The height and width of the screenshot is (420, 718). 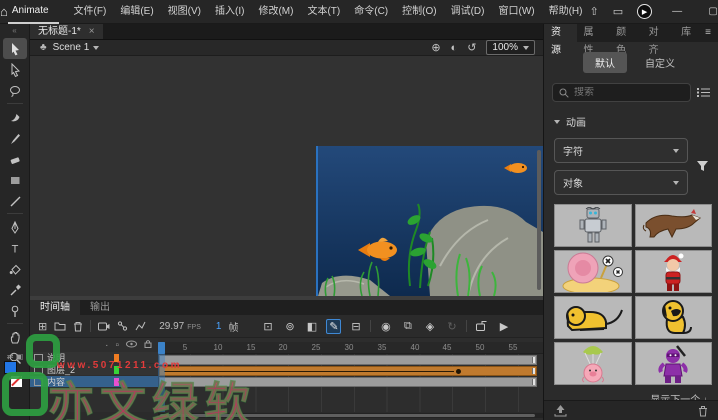 I want to click on menu-text: 文本(T), so click(x=323, y=12).